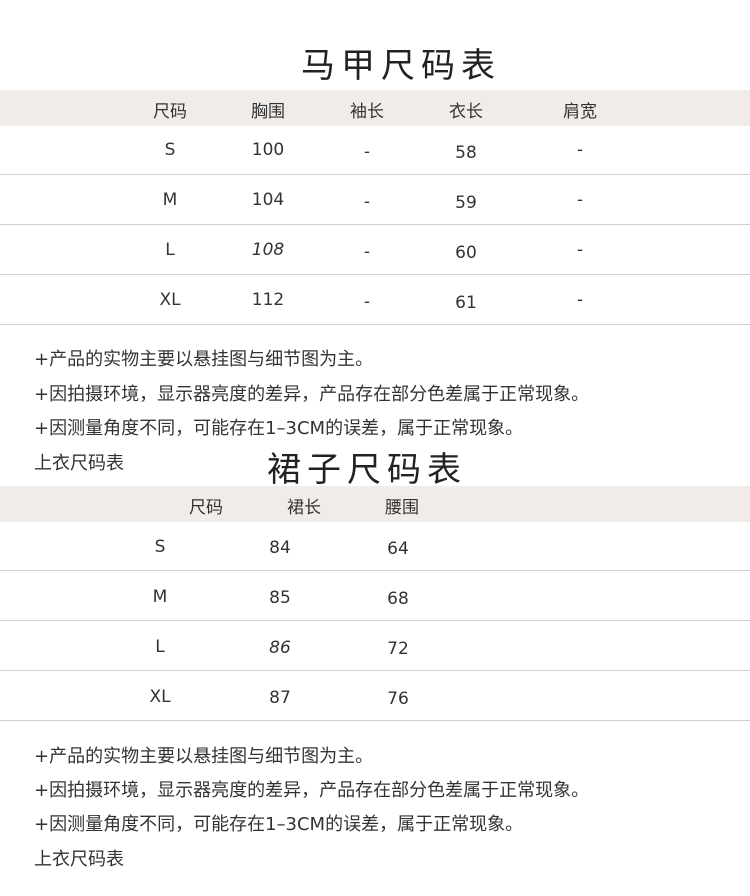  What do you see at coordinates (398, 649) in the screenshot?
I see `skirt-cell: 72` at bounding box center [398, 649].